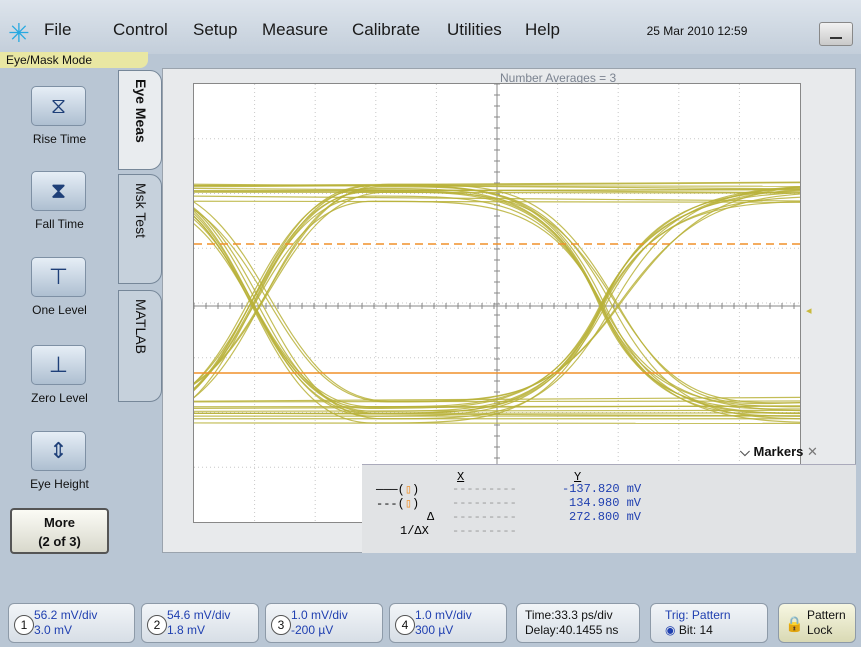  I want to click on timebase-button: Time:33.3 ps/div Delay:40.1455 ns, so click(578, 623).